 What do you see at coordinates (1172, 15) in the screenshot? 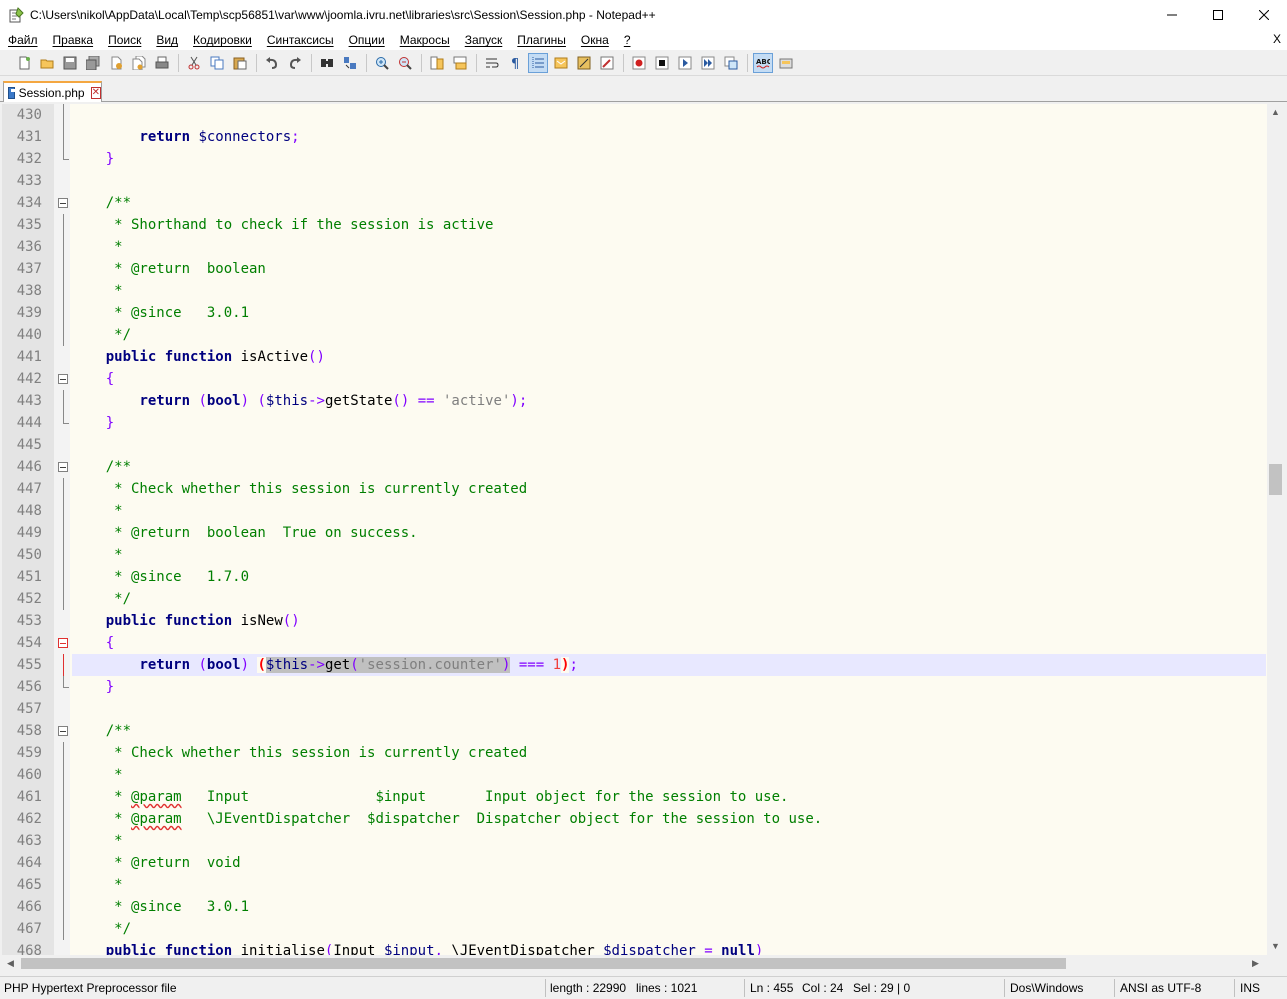
I see `minimize-button` at bounding box center [1172, 15].